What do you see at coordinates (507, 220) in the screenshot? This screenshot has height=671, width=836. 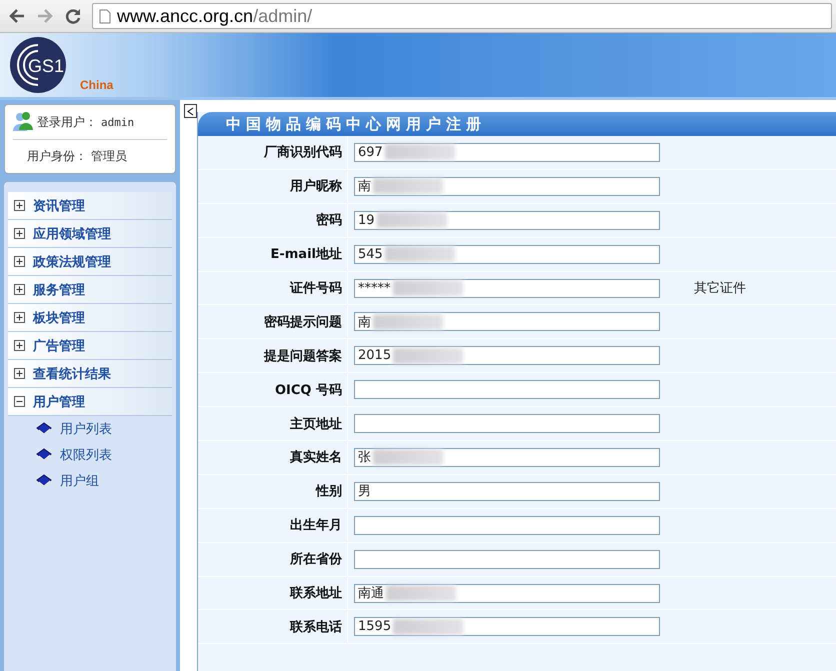 I see `input-field: 19` at bounding box center [507, 220].